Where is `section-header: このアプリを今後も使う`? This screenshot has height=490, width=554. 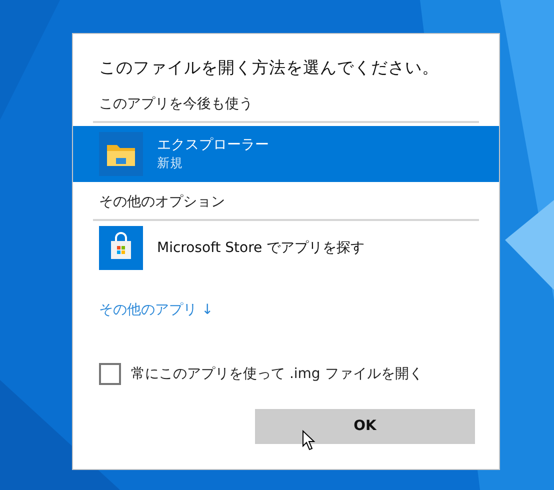
section-header: このアプリを今後も使う is located at coordinates (176, 104).